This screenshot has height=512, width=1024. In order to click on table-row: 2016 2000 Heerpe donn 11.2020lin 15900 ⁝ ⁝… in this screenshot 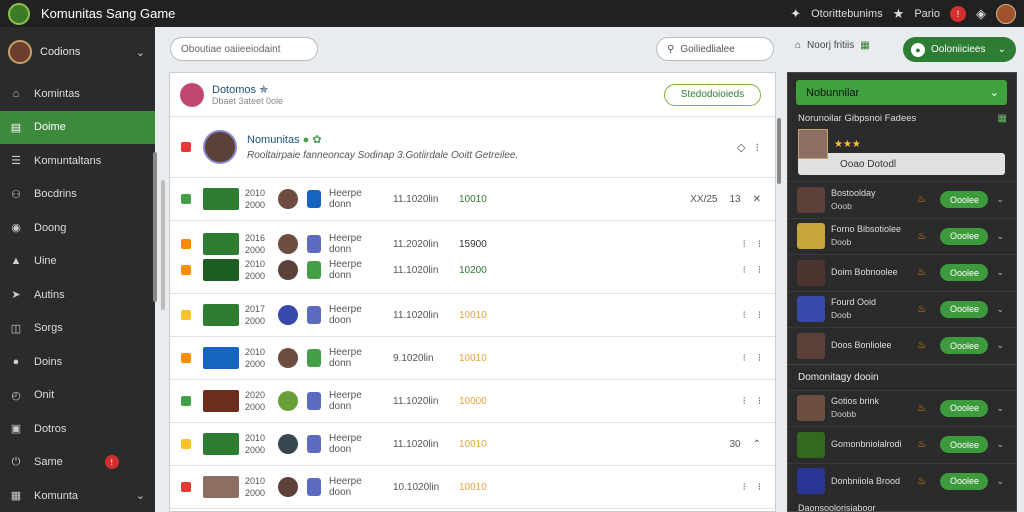, I will do `click(472, 257)`.